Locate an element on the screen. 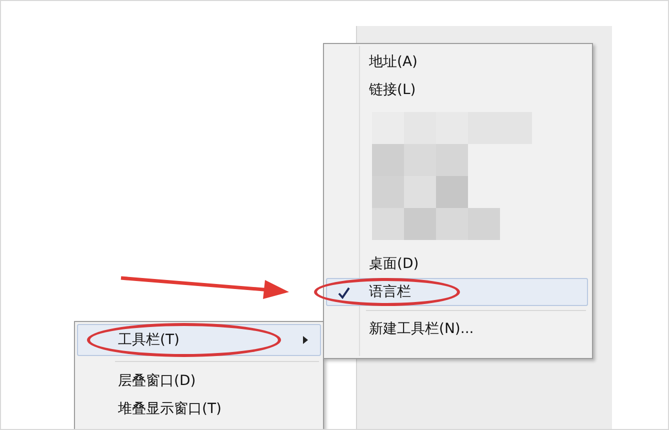 The width and height of the screenshot is (669, 430). menu-item: 堆叠显示窗口(T) is located at coordinates (199, 409).